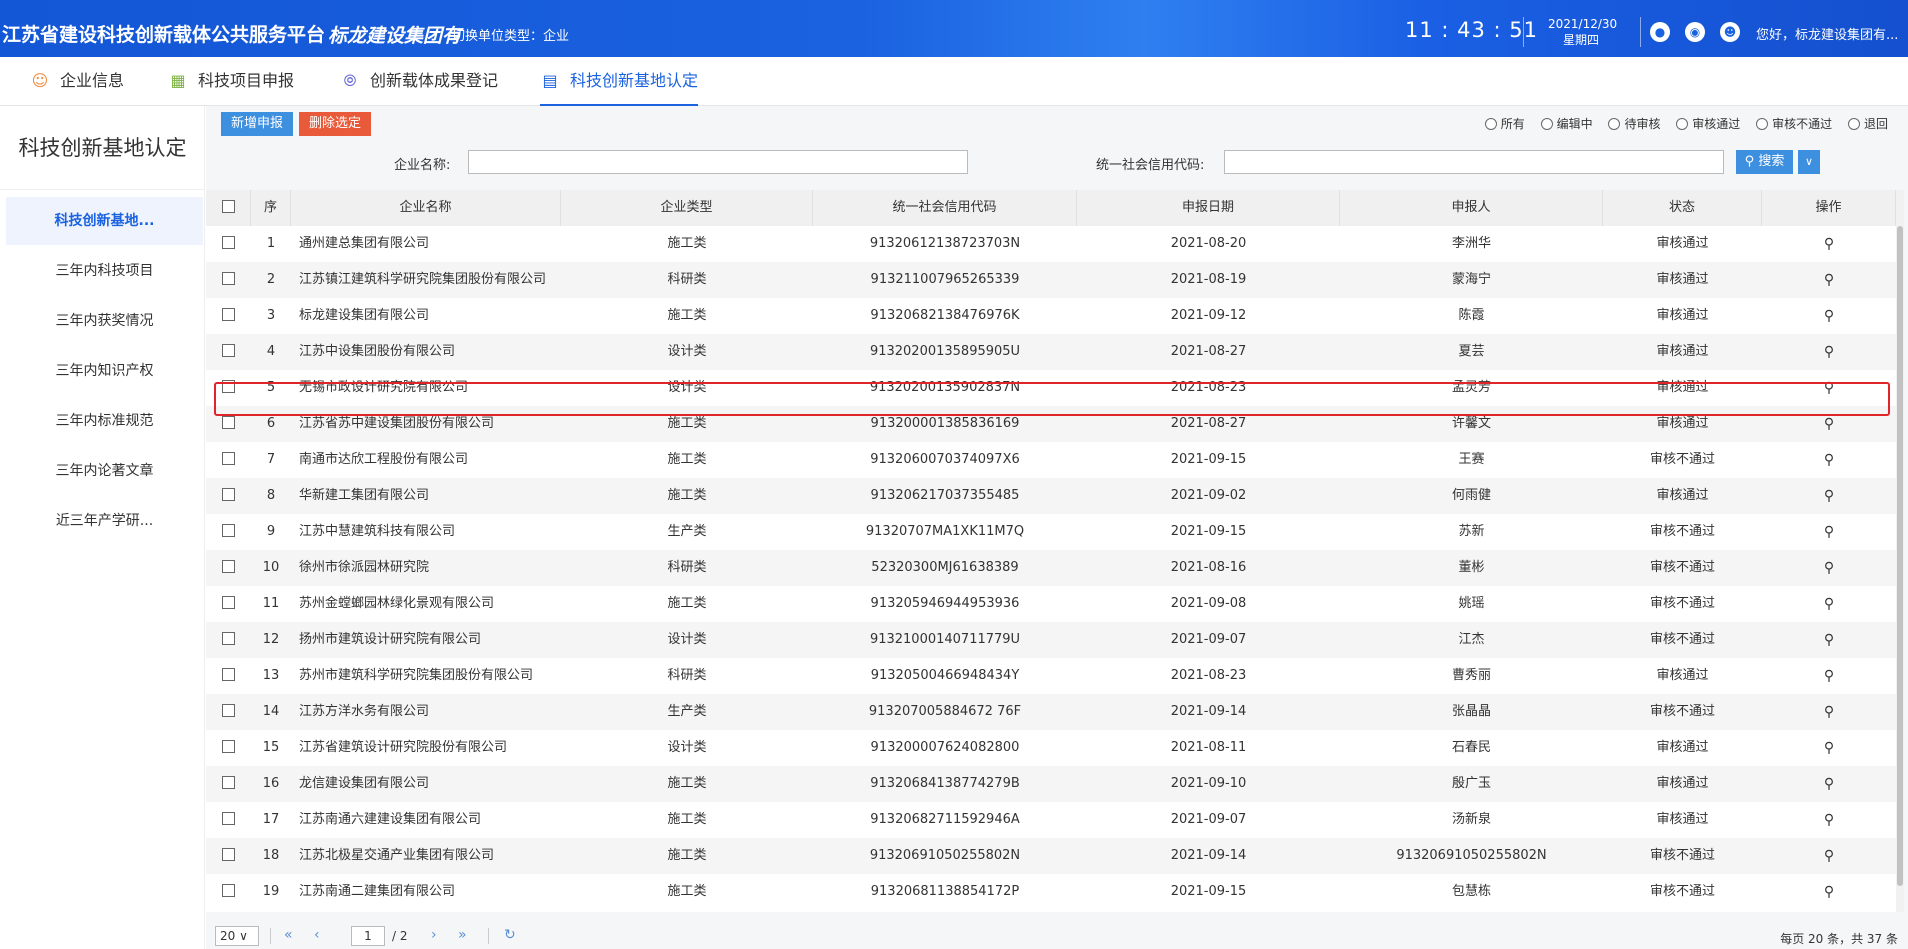  I want to click on header-applicant: 申报人, so click(1471, 208).